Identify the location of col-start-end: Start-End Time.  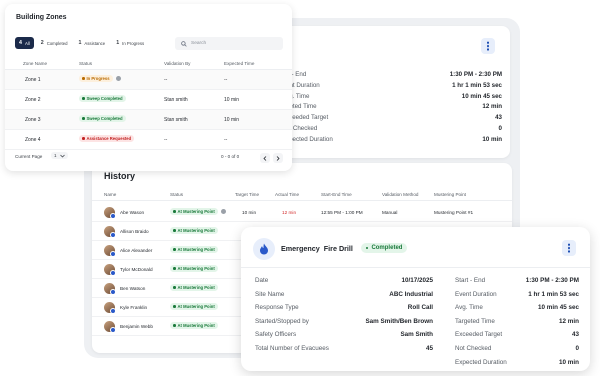
(336, 194).